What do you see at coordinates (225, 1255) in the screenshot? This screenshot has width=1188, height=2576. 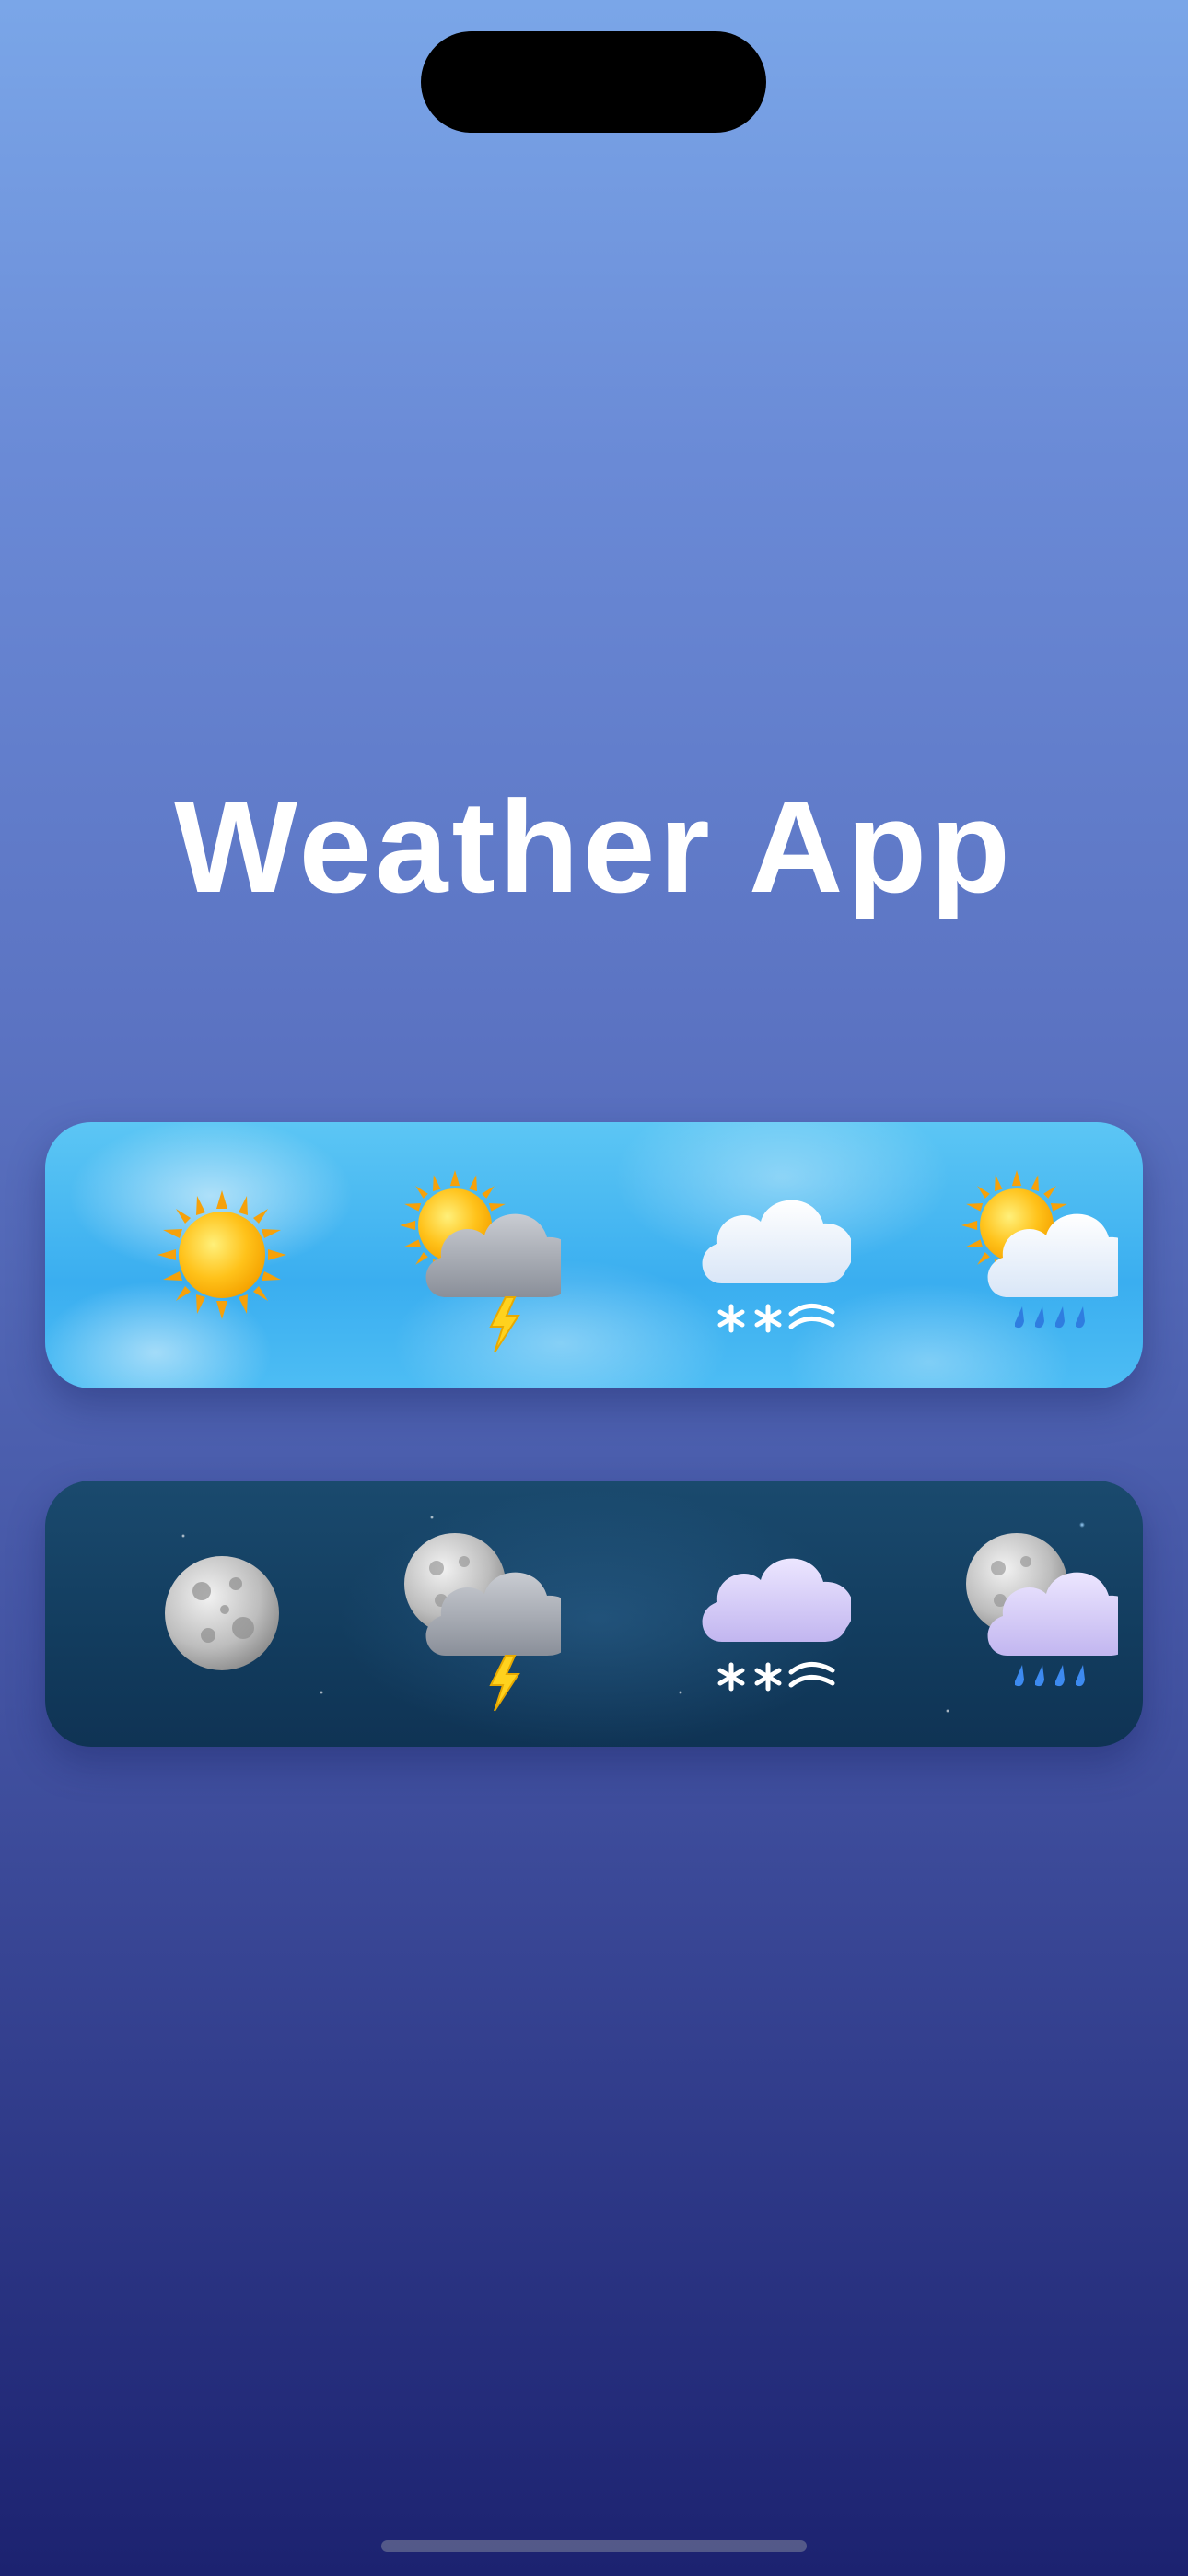 I see `sun-icon` at bounding box center [225, 1255].